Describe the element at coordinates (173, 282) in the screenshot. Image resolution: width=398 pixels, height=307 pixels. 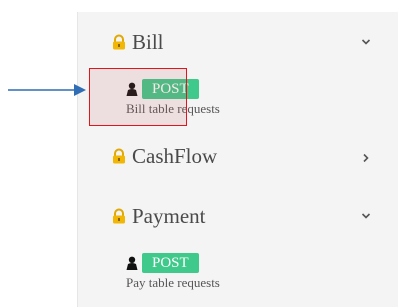
I see `endpoint-description: Pay table requests` at that location.